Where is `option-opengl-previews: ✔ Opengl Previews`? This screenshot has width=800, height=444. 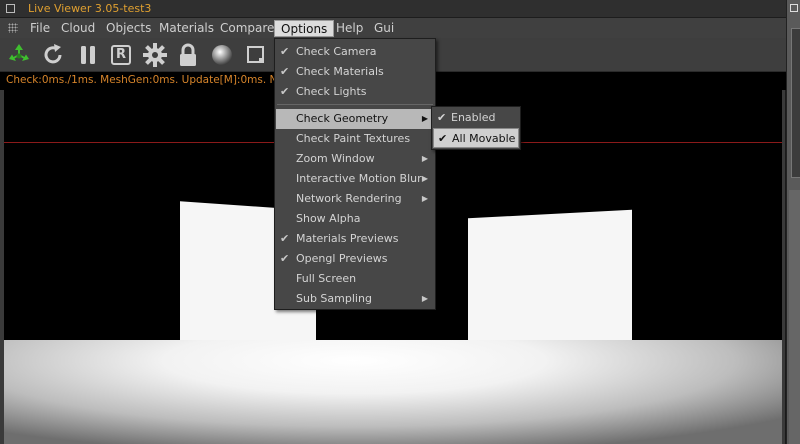 option-opengl-previews: ✔ Opengl Previews is located at coordinates (355, 259).